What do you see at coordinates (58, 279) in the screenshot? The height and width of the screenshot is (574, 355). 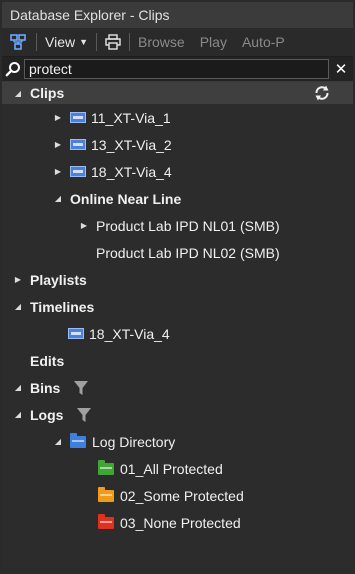 I see `playlists-label: Playlists` at bounding box center [58, 279].